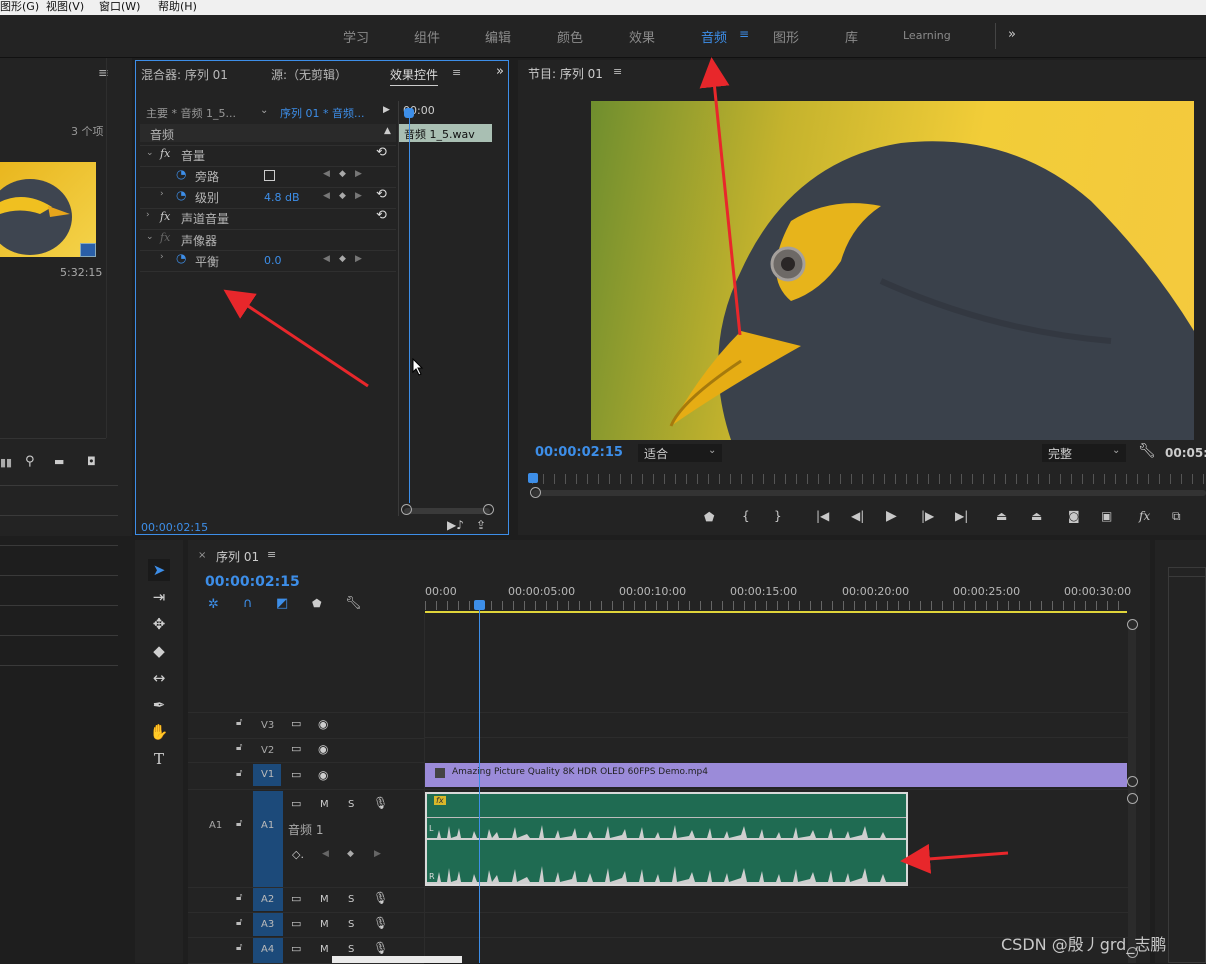 This screenshot has width=1206, height=964. What do you see at coordinates (1106, 516) in the screenshot?
I see `comparison-view-icon: ▣` at bounding box center [1106, 516].